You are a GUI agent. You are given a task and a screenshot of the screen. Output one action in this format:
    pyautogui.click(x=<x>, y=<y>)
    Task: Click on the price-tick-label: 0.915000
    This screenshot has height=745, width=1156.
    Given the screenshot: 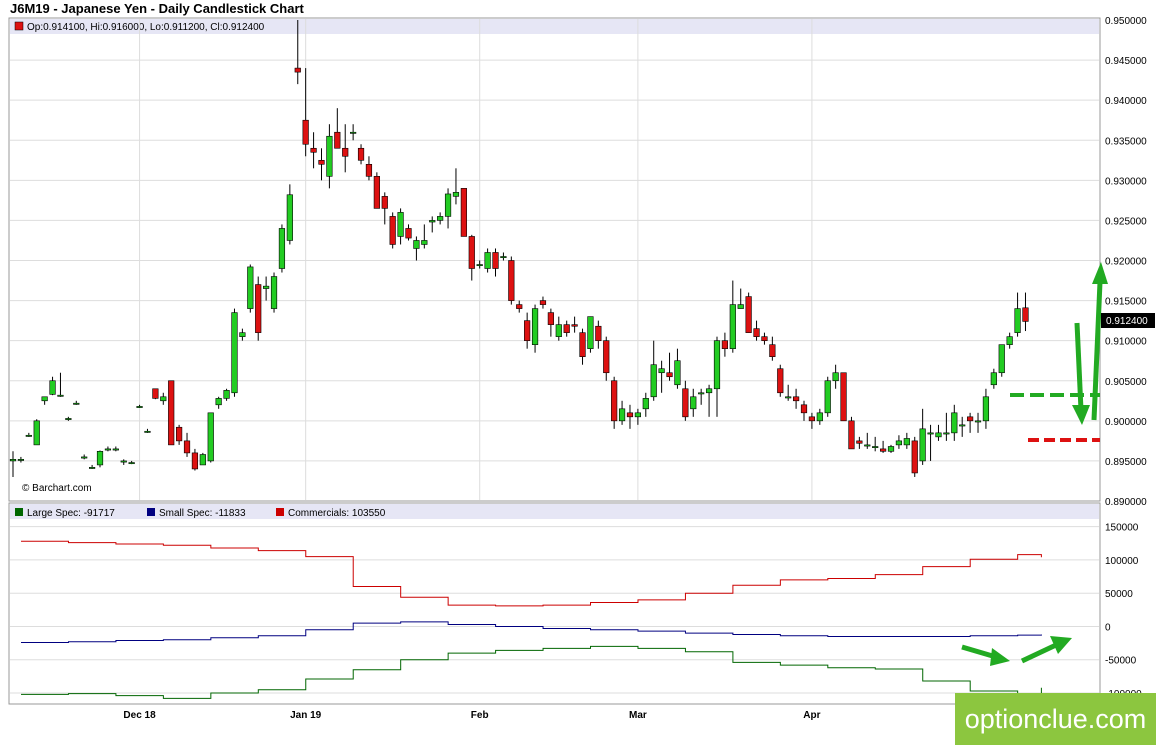 What is the action you would take?
    pyautogui.click(x=1126, y=302)
    